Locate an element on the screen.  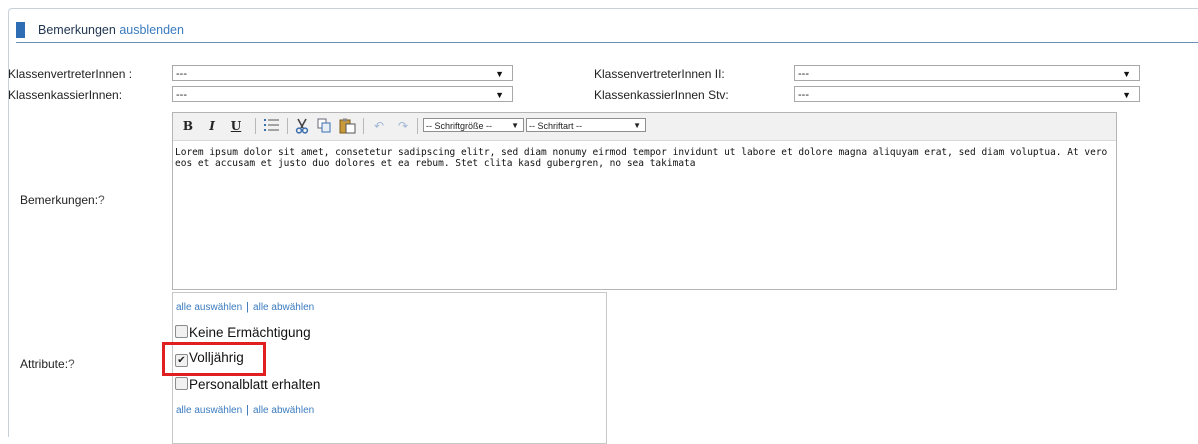
italic-button: I is located at coordinates (212, 126).